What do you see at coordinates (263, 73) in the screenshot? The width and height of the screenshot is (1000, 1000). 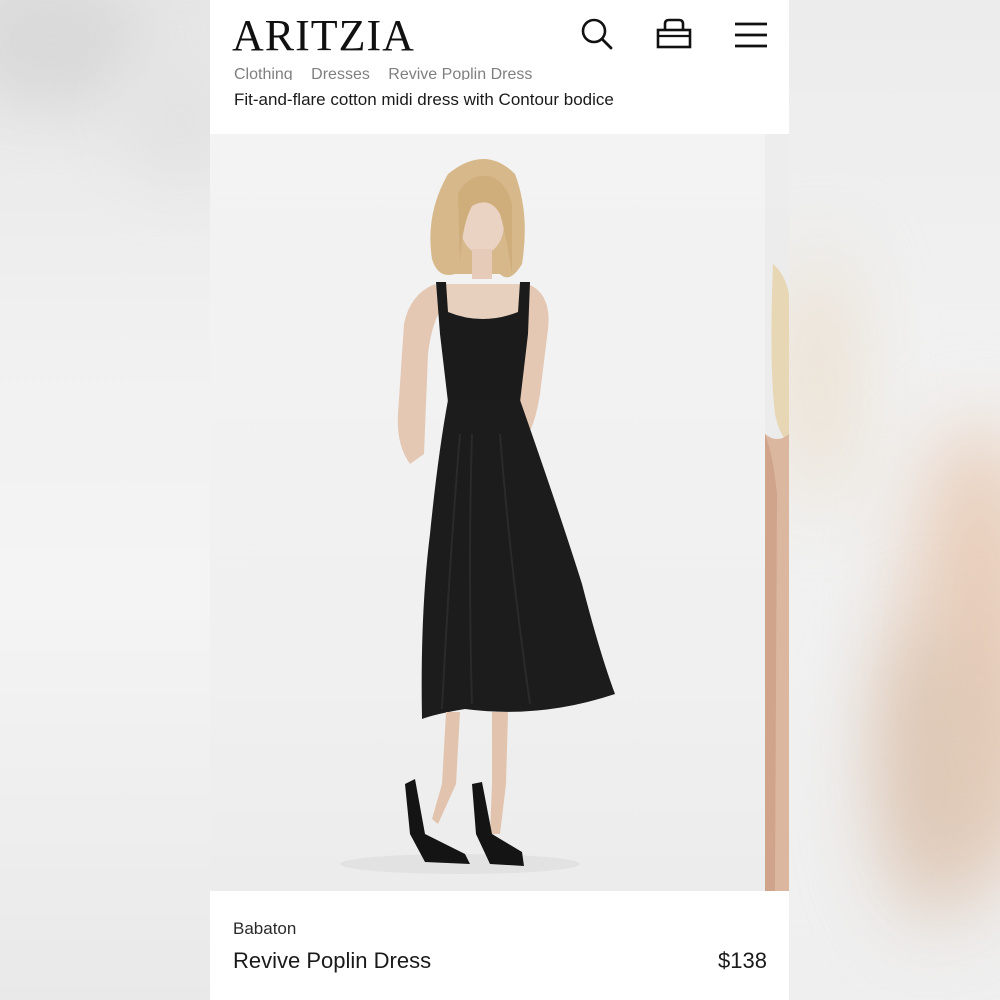 I see `breadcrumb-item-clothing: Clothing` at bounding box center [263, 73].